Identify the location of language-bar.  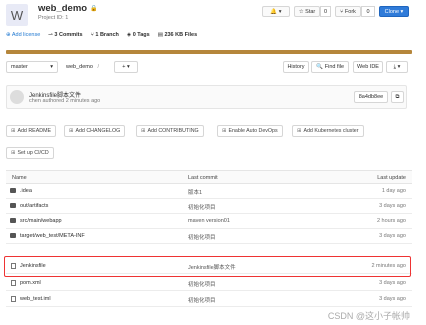
(209, 52).